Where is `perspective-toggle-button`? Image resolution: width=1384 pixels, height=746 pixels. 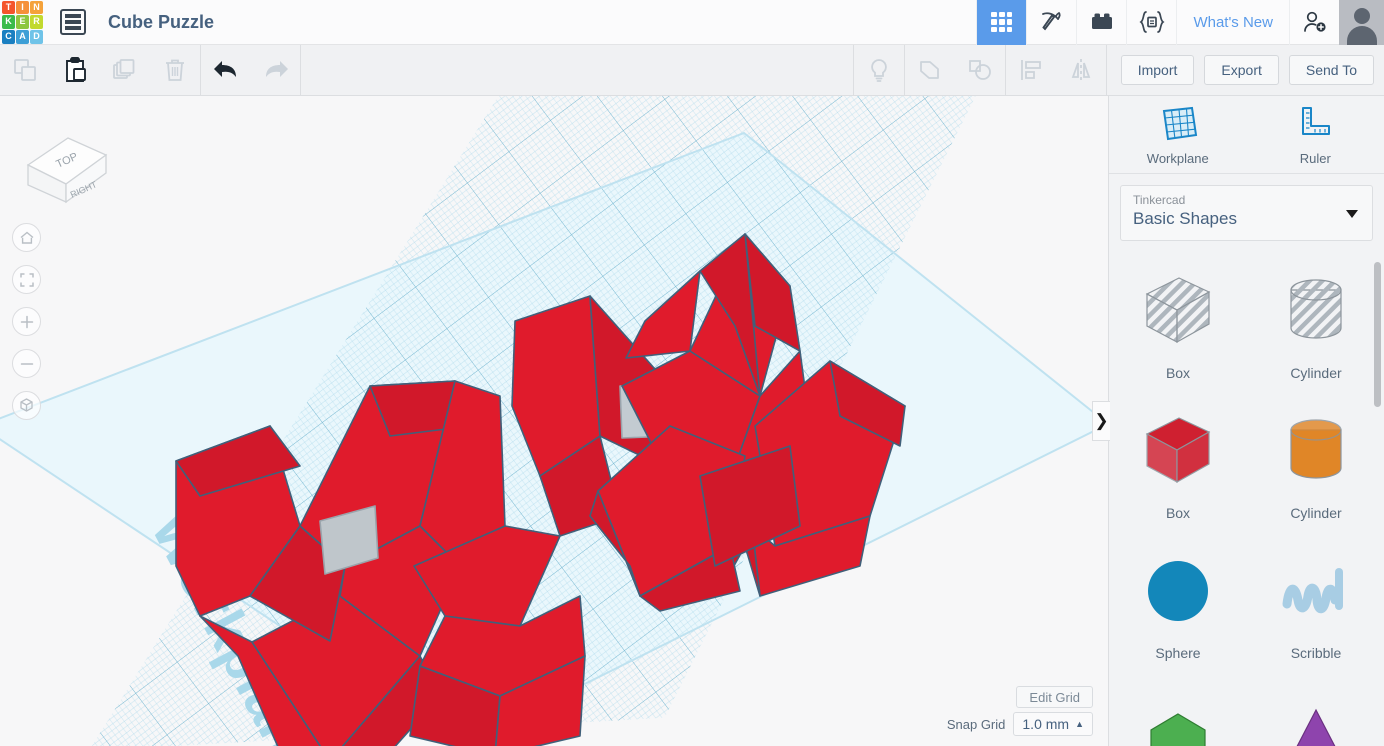
perspective-toggle-button is located at coordinates (26, 405).